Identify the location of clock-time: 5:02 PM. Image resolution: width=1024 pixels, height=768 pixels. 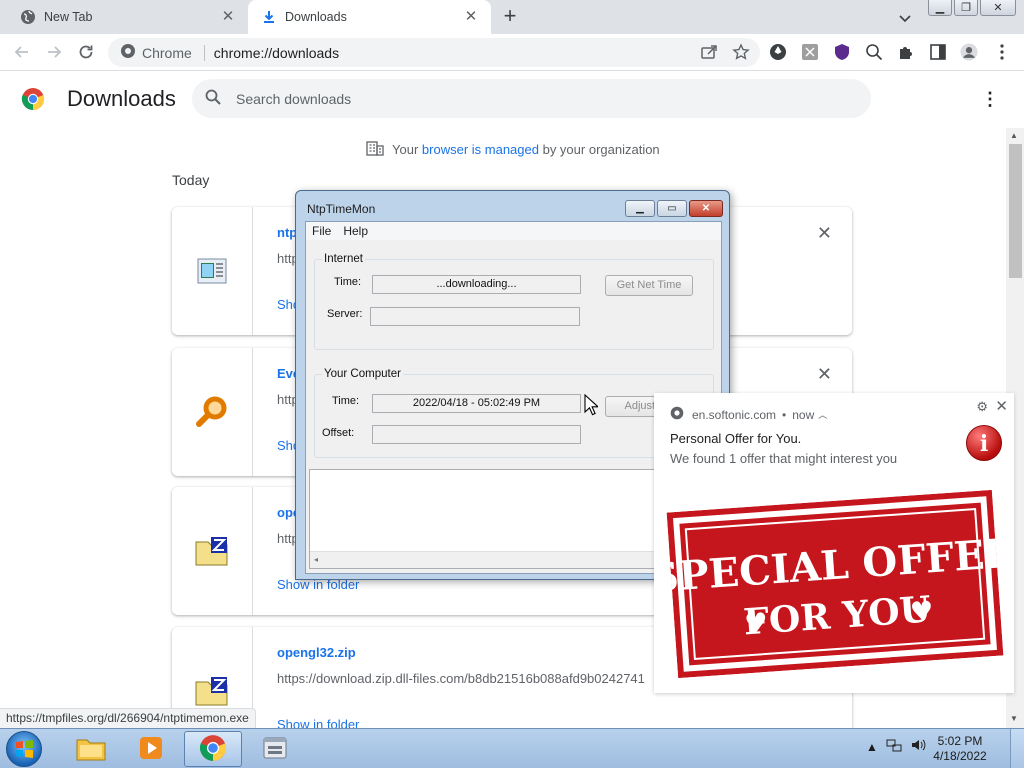
(960, 741).